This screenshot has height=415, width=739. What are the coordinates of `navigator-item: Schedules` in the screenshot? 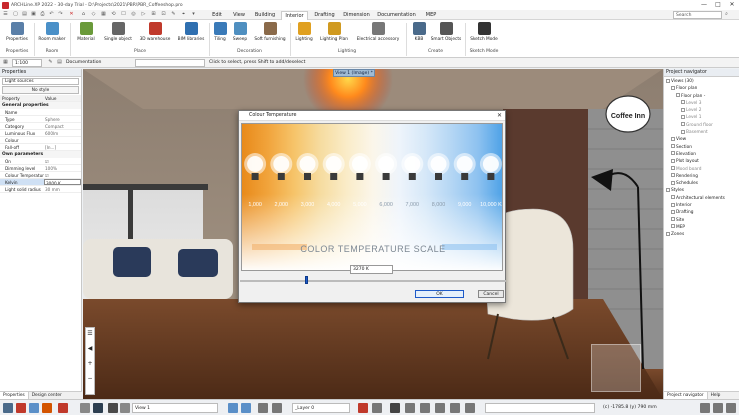 It's located at (701, 183).